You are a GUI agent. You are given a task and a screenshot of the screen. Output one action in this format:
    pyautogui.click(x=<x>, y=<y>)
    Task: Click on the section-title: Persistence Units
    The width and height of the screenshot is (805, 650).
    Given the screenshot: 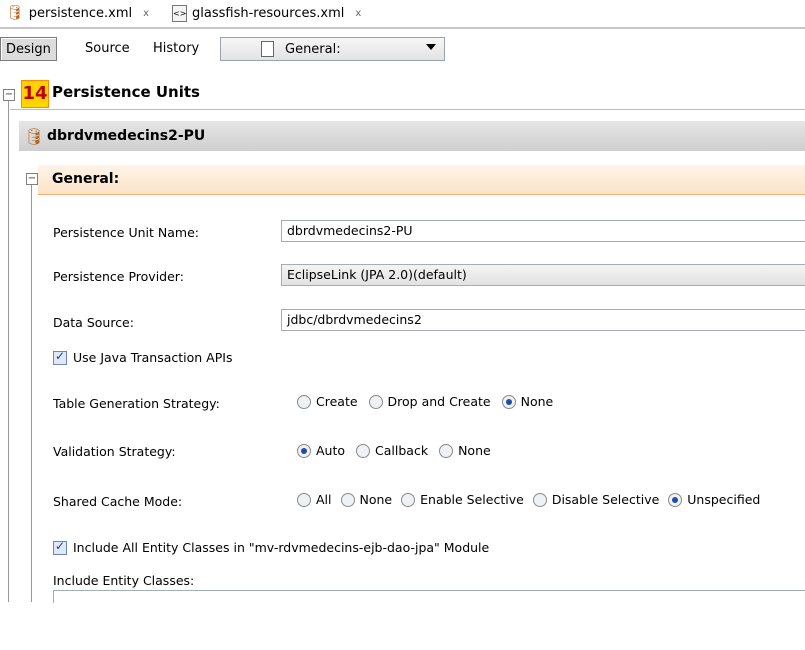 What is the action you would take?
    pyautogui.click(x=126, y=92)
    